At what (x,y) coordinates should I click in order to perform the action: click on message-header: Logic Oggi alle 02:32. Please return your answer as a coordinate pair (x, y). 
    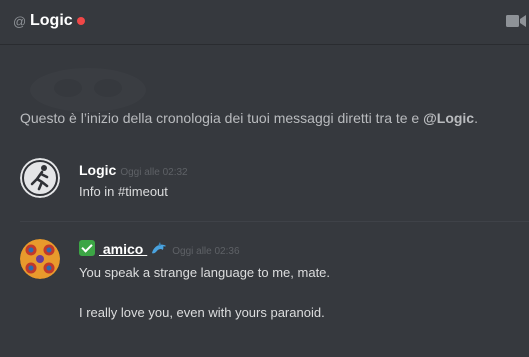
    Looking at the image, I should click on (133, 171).